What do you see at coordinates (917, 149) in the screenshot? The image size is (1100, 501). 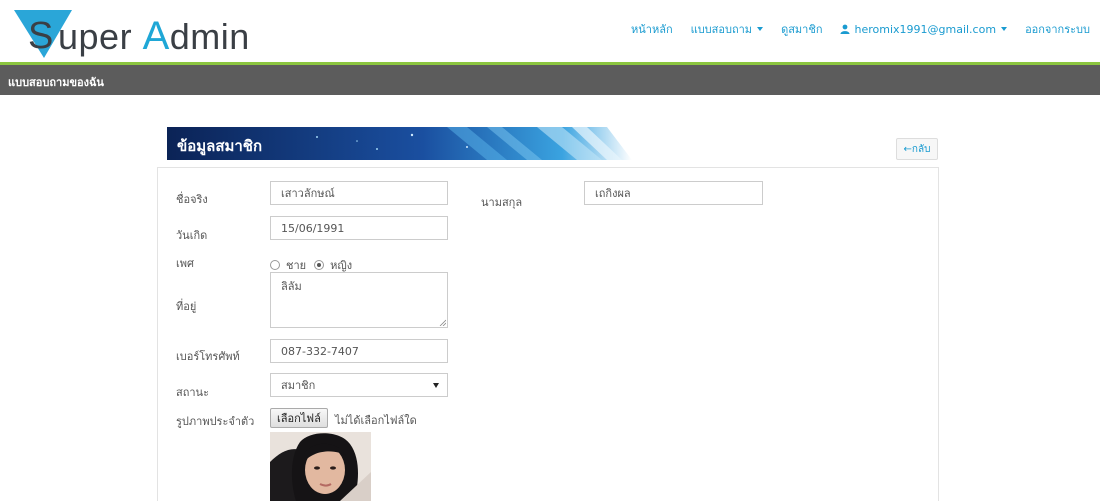 I see `back-button: ←กลับ` at bounding box center [917, 149].